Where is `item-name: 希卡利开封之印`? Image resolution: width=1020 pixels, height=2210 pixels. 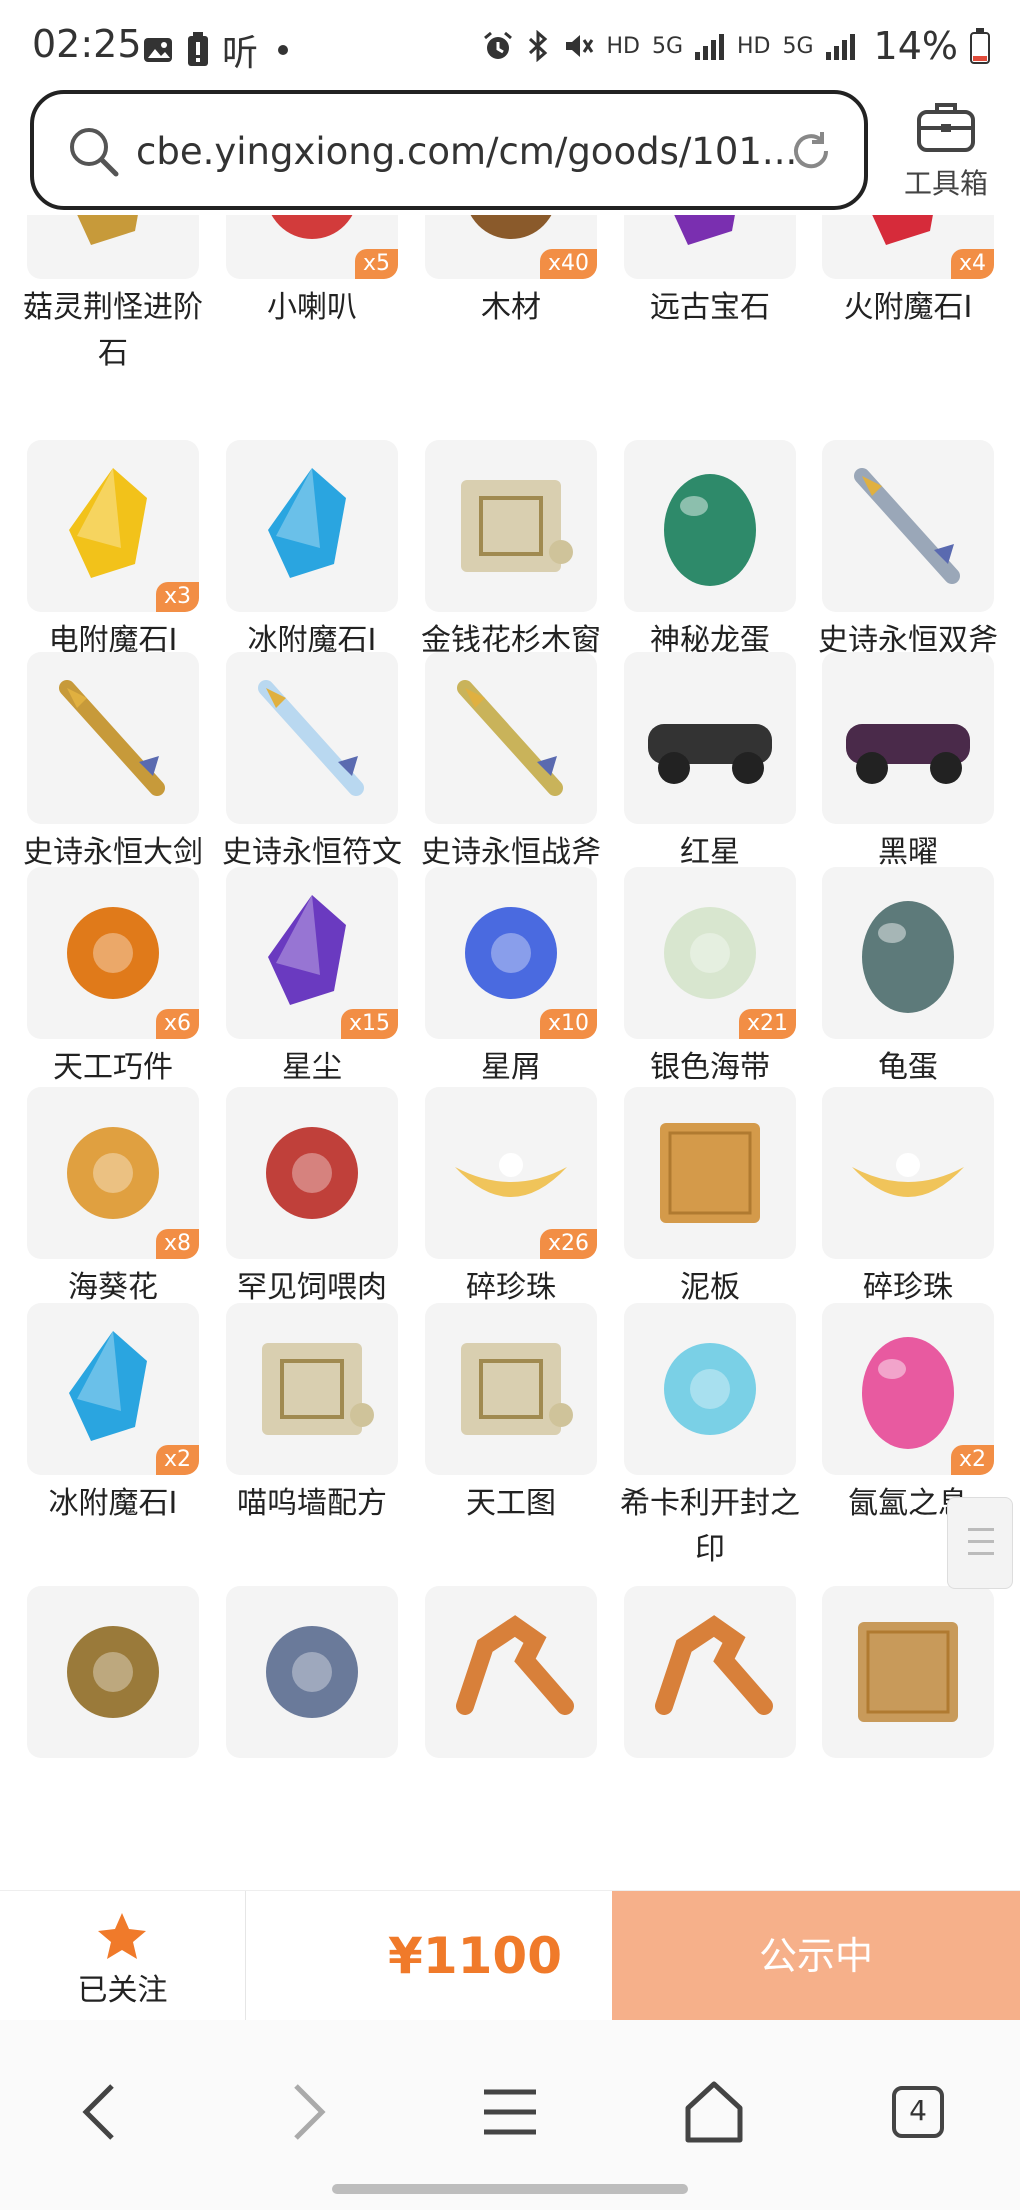 item-name: 希卡利开封之印 is located at coordinates (710, 1526).